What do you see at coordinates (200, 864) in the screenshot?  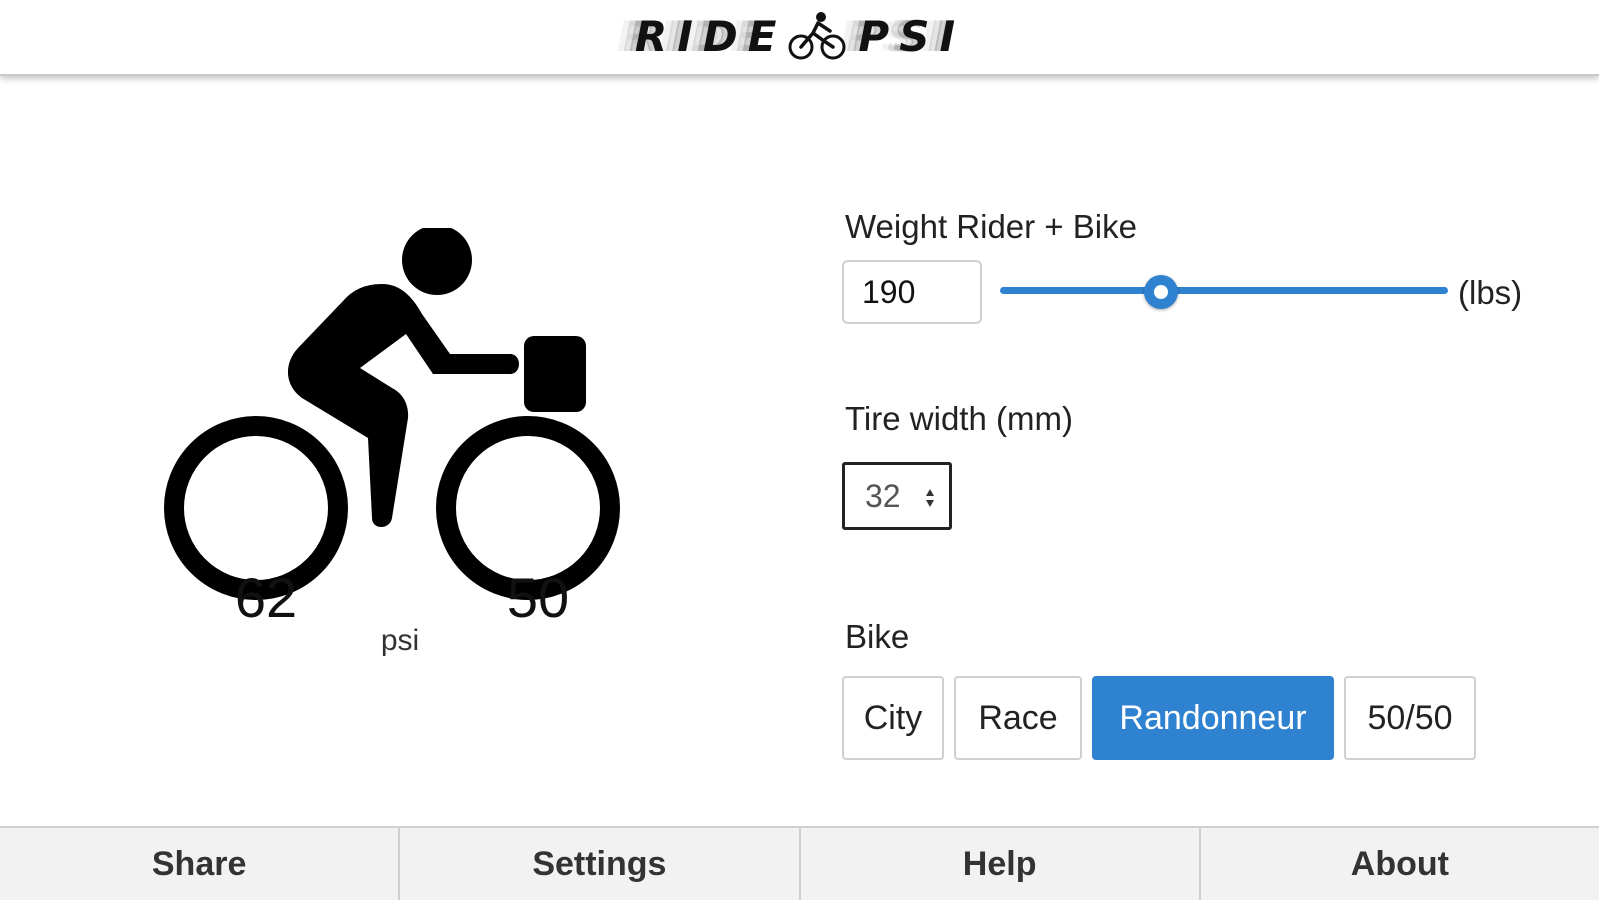 I see `tab-share: Share` at bounding box center [200, 864].